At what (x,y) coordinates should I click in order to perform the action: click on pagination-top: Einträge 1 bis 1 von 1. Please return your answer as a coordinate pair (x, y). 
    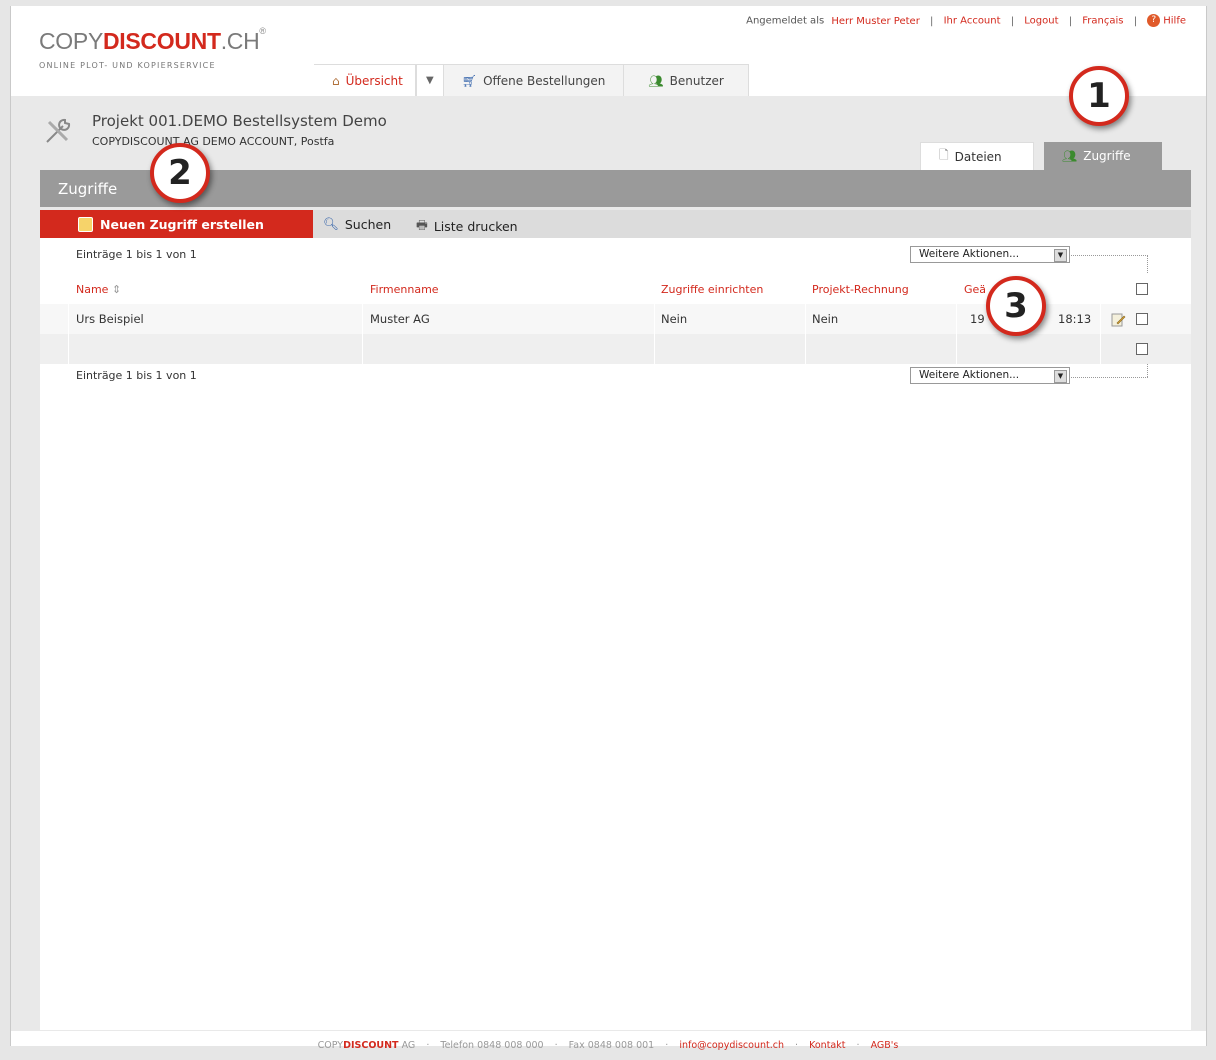
    Looking at the image, I should click on (136, 254).